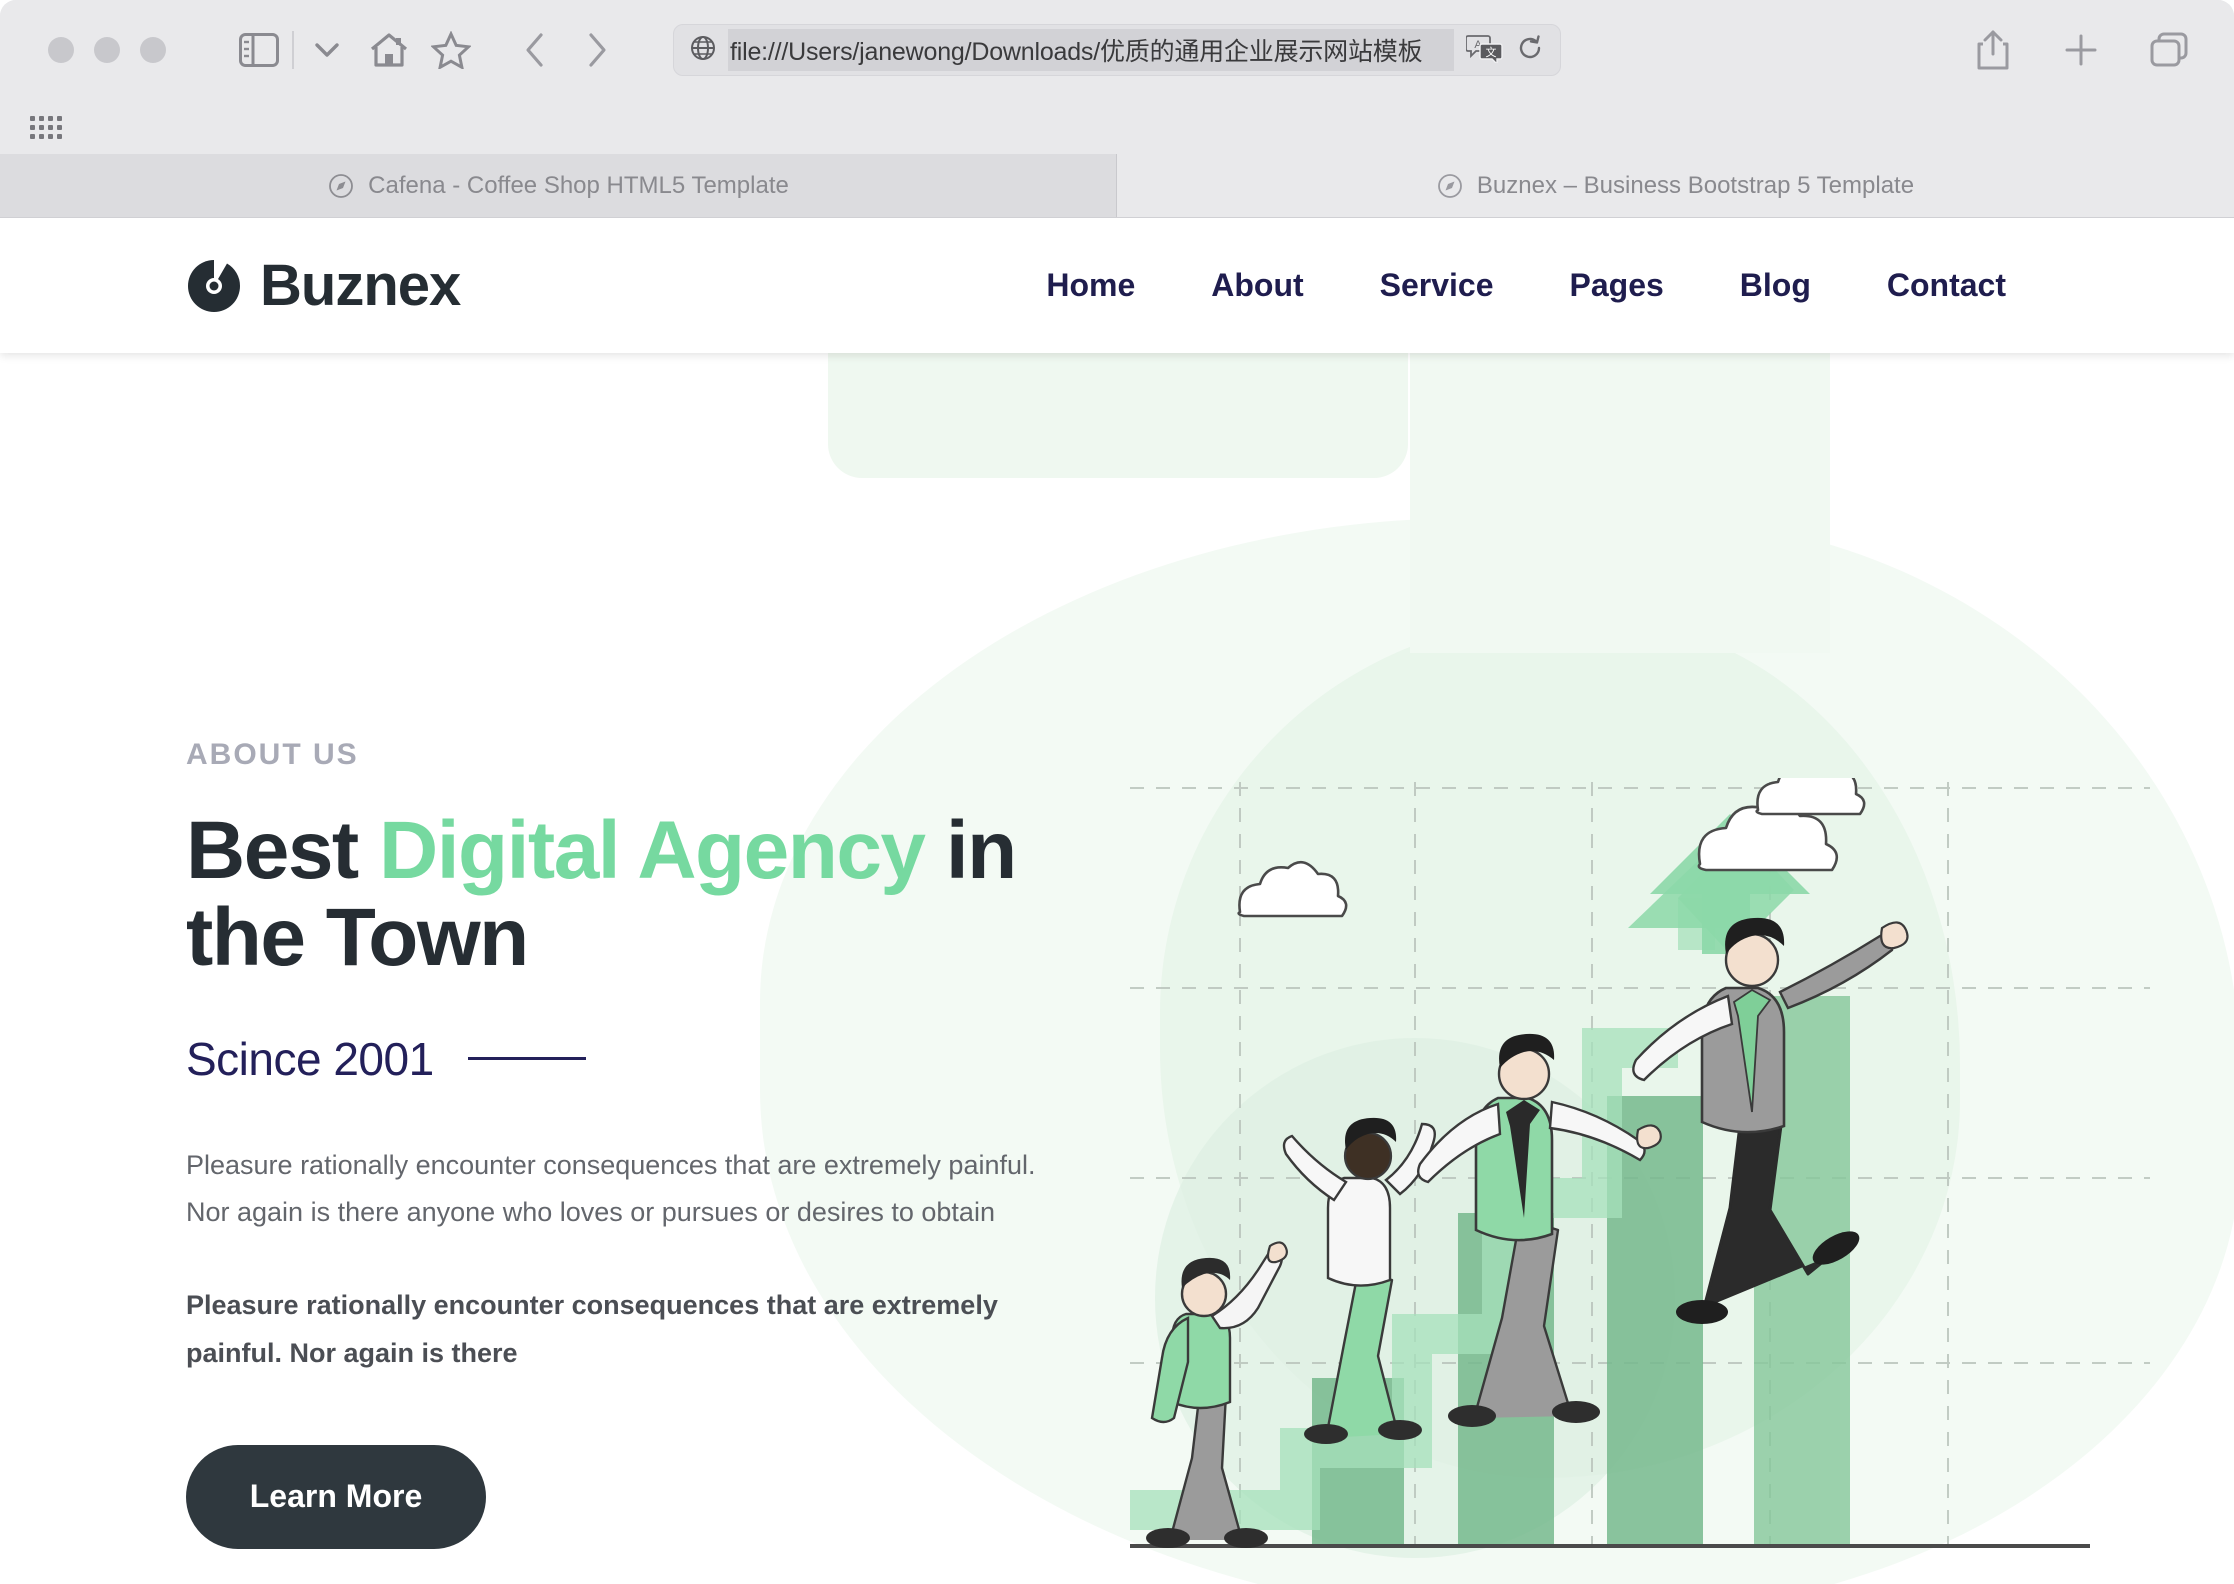 This screenshot has width=2234, height=1584. I want to click on minimize-window-button, so click(107, 50).